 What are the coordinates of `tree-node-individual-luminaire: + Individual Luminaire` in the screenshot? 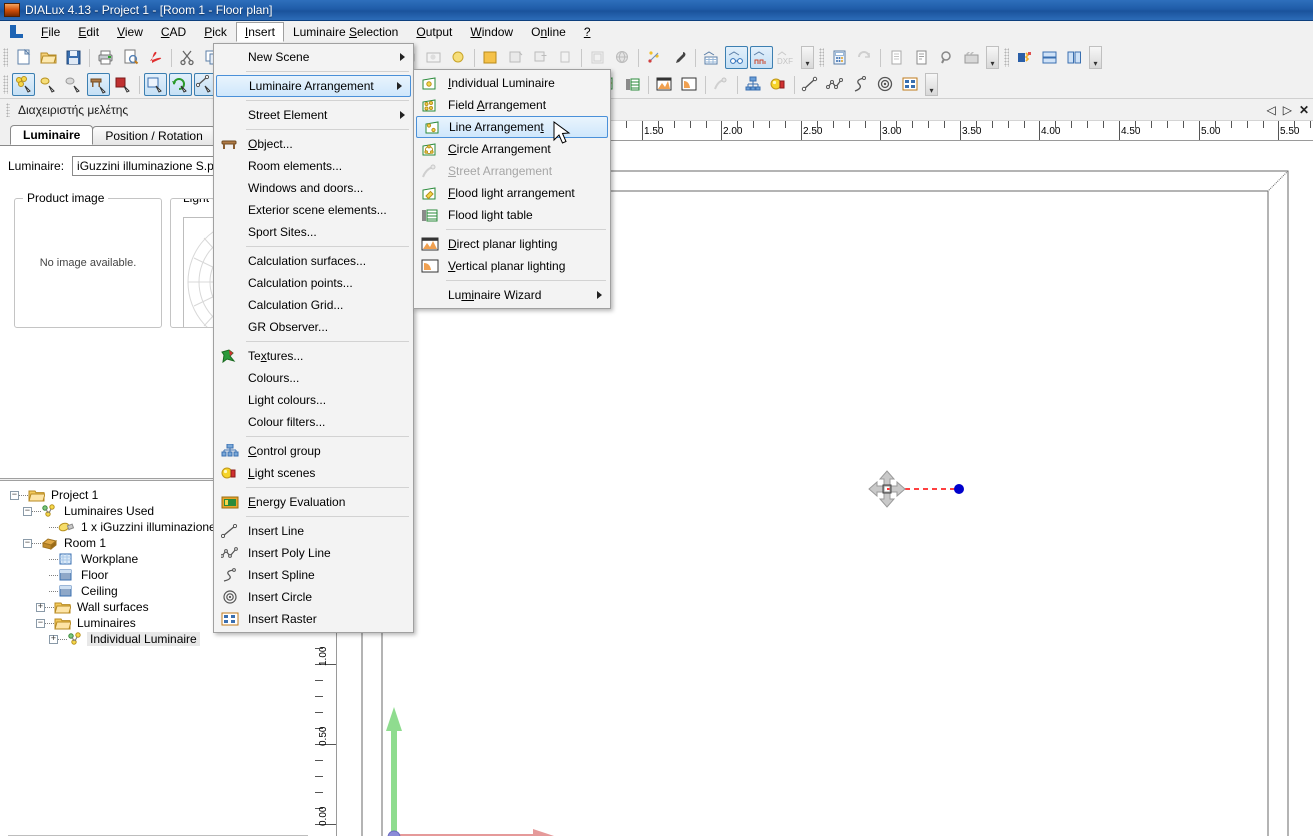 It's located at (160, 639).